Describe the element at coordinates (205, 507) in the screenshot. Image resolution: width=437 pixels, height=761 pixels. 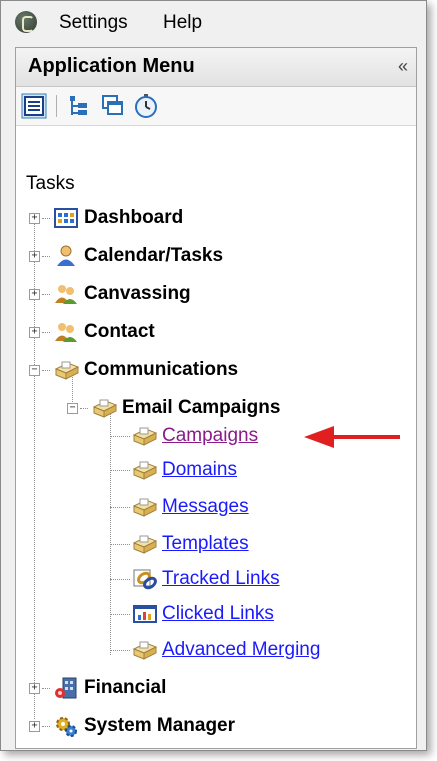
I see `messages-link: Messages` at that location.